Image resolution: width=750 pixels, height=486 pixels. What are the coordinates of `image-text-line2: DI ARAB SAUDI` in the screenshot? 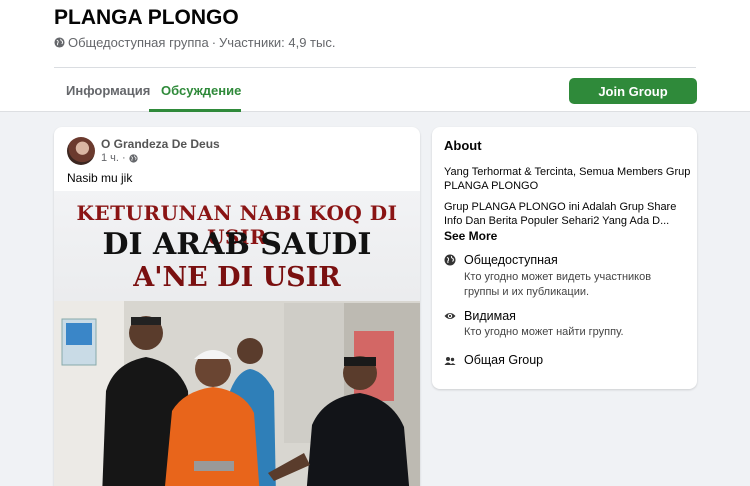 It's located at (237, 244).